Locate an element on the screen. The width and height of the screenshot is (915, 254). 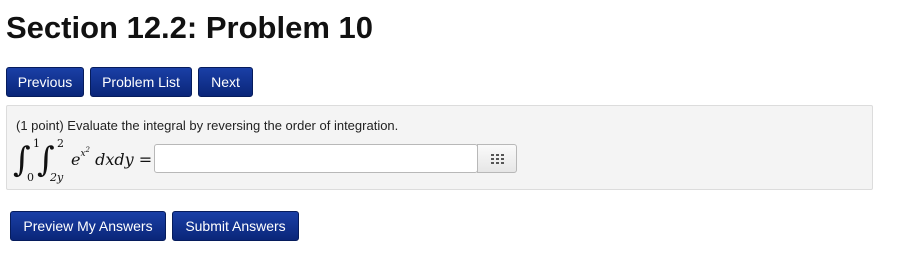
problem-list-button: Problem List is located at coordinates (141, 82).